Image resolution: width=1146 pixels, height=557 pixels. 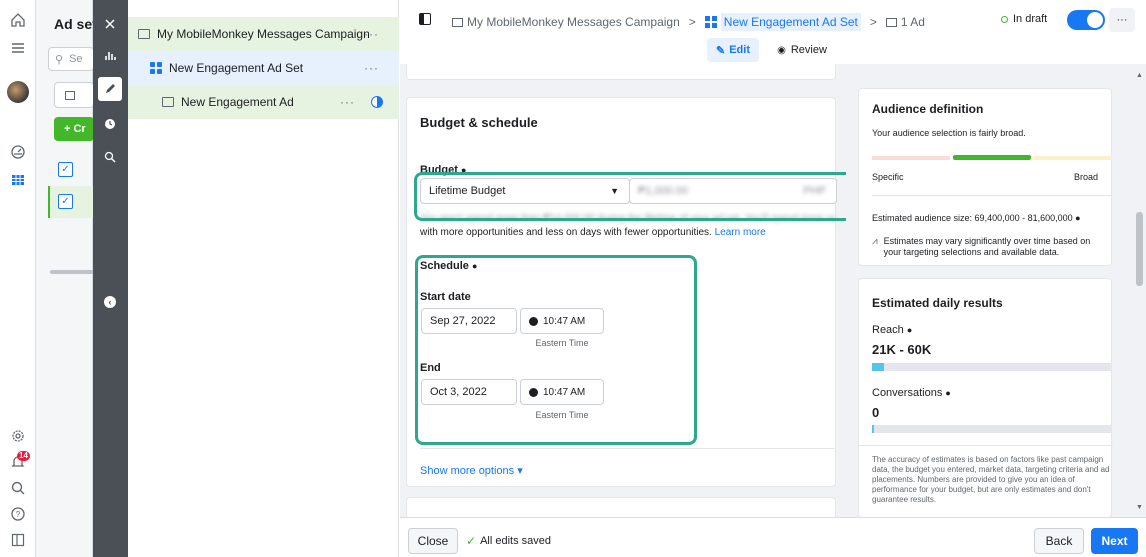 I want to click on header-checkbox: ✓, so click(x=65, y=169).